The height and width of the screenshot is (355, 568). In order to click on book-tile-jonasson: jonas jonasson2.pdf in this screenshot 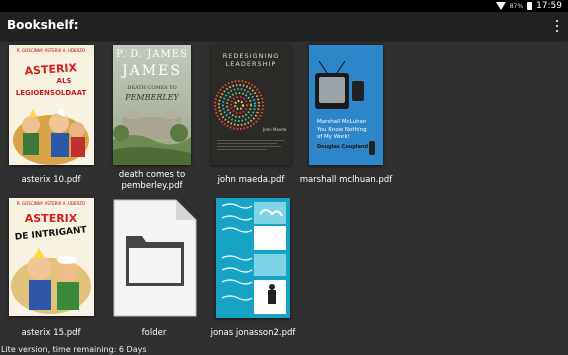, I will do `click(253, 270)`.